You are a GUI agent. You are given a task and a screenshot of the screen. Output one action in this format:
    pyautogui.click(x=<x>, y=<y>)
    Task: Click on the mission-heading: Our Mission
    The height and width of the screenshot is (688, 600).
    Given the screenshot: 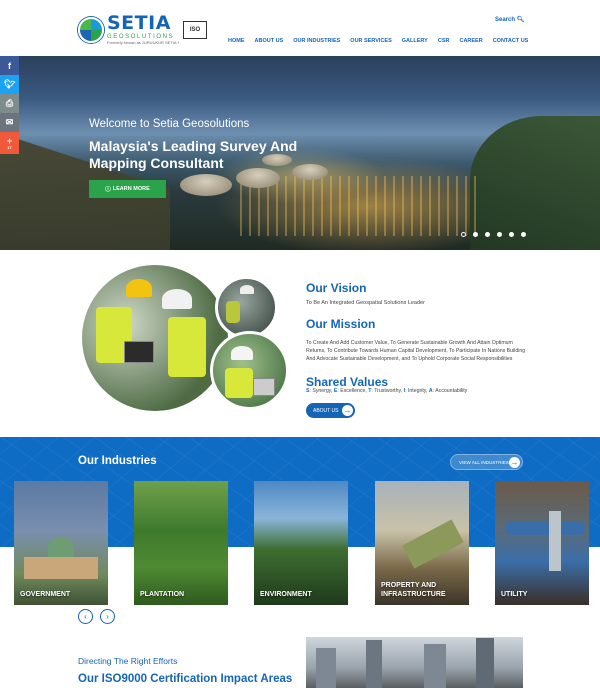 What is the action you would take?
    pyautogui.click(x=341, y=324)
    